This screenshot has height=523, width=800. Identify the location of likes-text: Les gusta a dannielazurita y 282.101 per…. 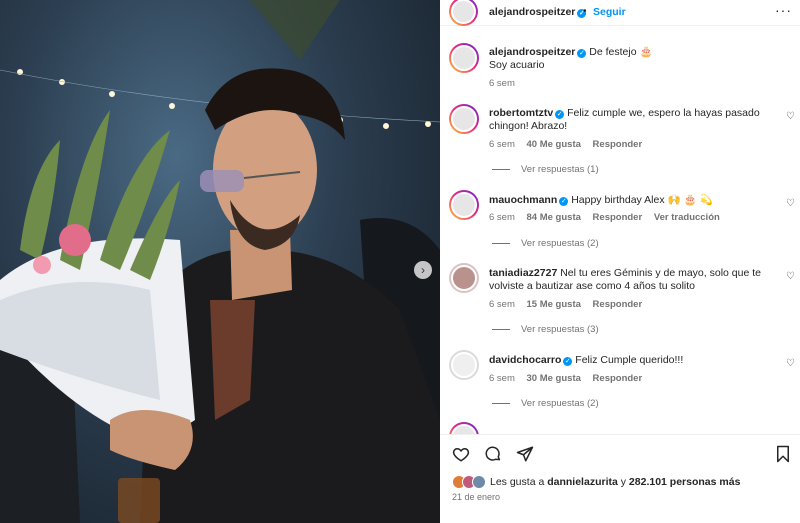
(615, 482).